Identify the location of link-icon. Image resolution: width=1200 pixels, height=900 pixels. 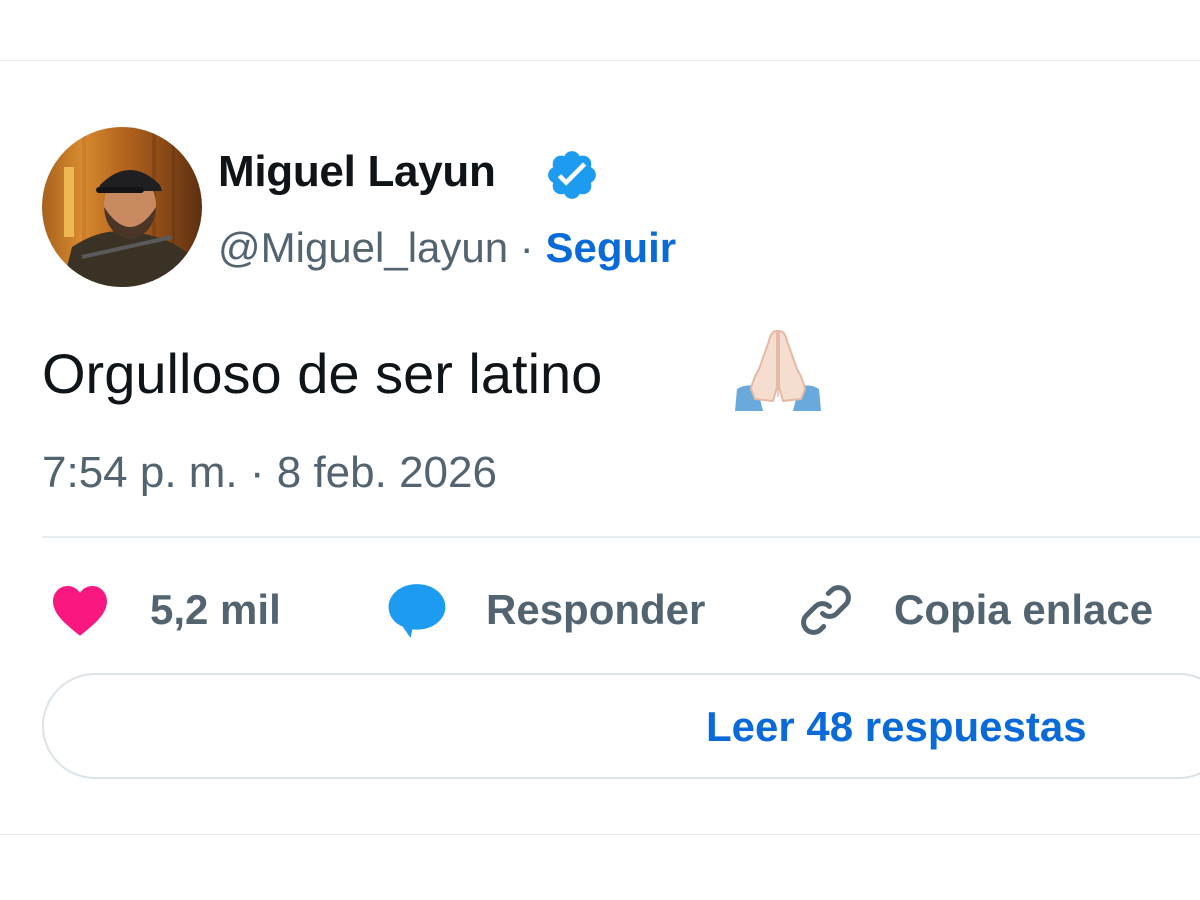
(826, 610).